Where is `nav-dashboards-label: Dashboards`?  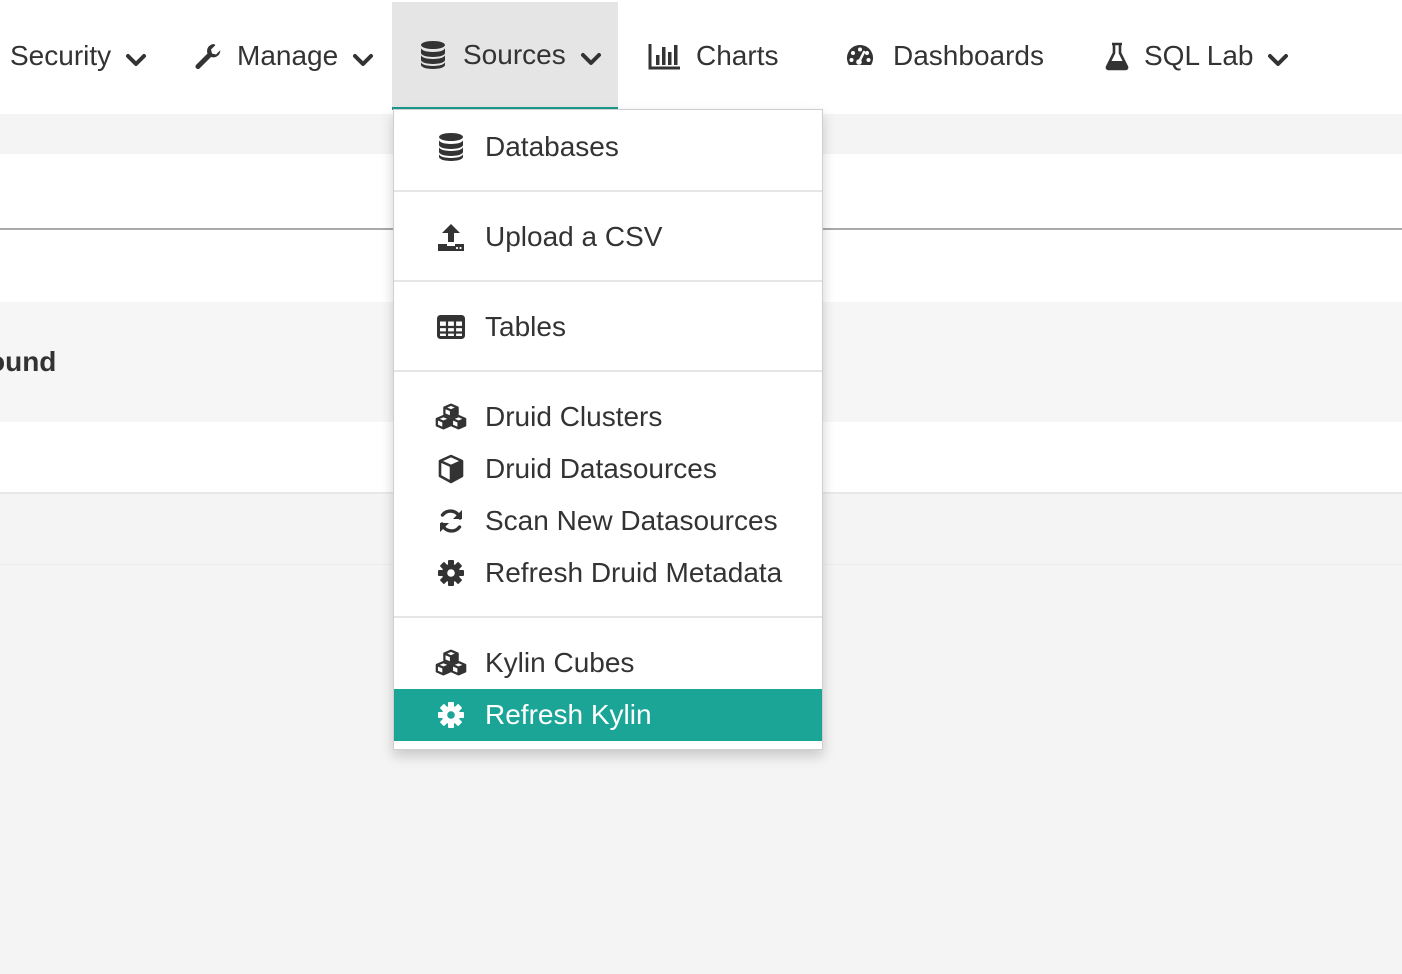 nav-dashboards-label: Dashboards is located at coordinates (968, 55).